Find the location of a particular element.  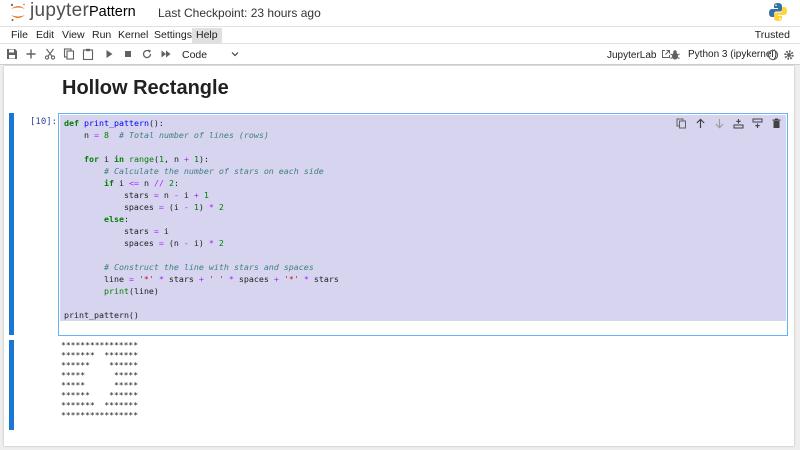

run-icon is located at coordinates (109, 54).